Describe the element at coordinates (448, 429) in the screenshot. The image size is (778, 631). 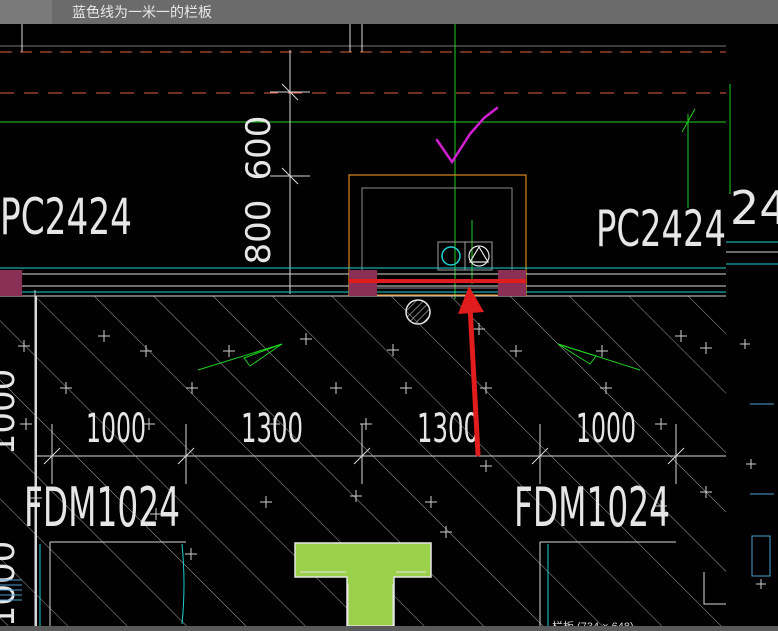
I see `dim-label-3: 1300` at that location.